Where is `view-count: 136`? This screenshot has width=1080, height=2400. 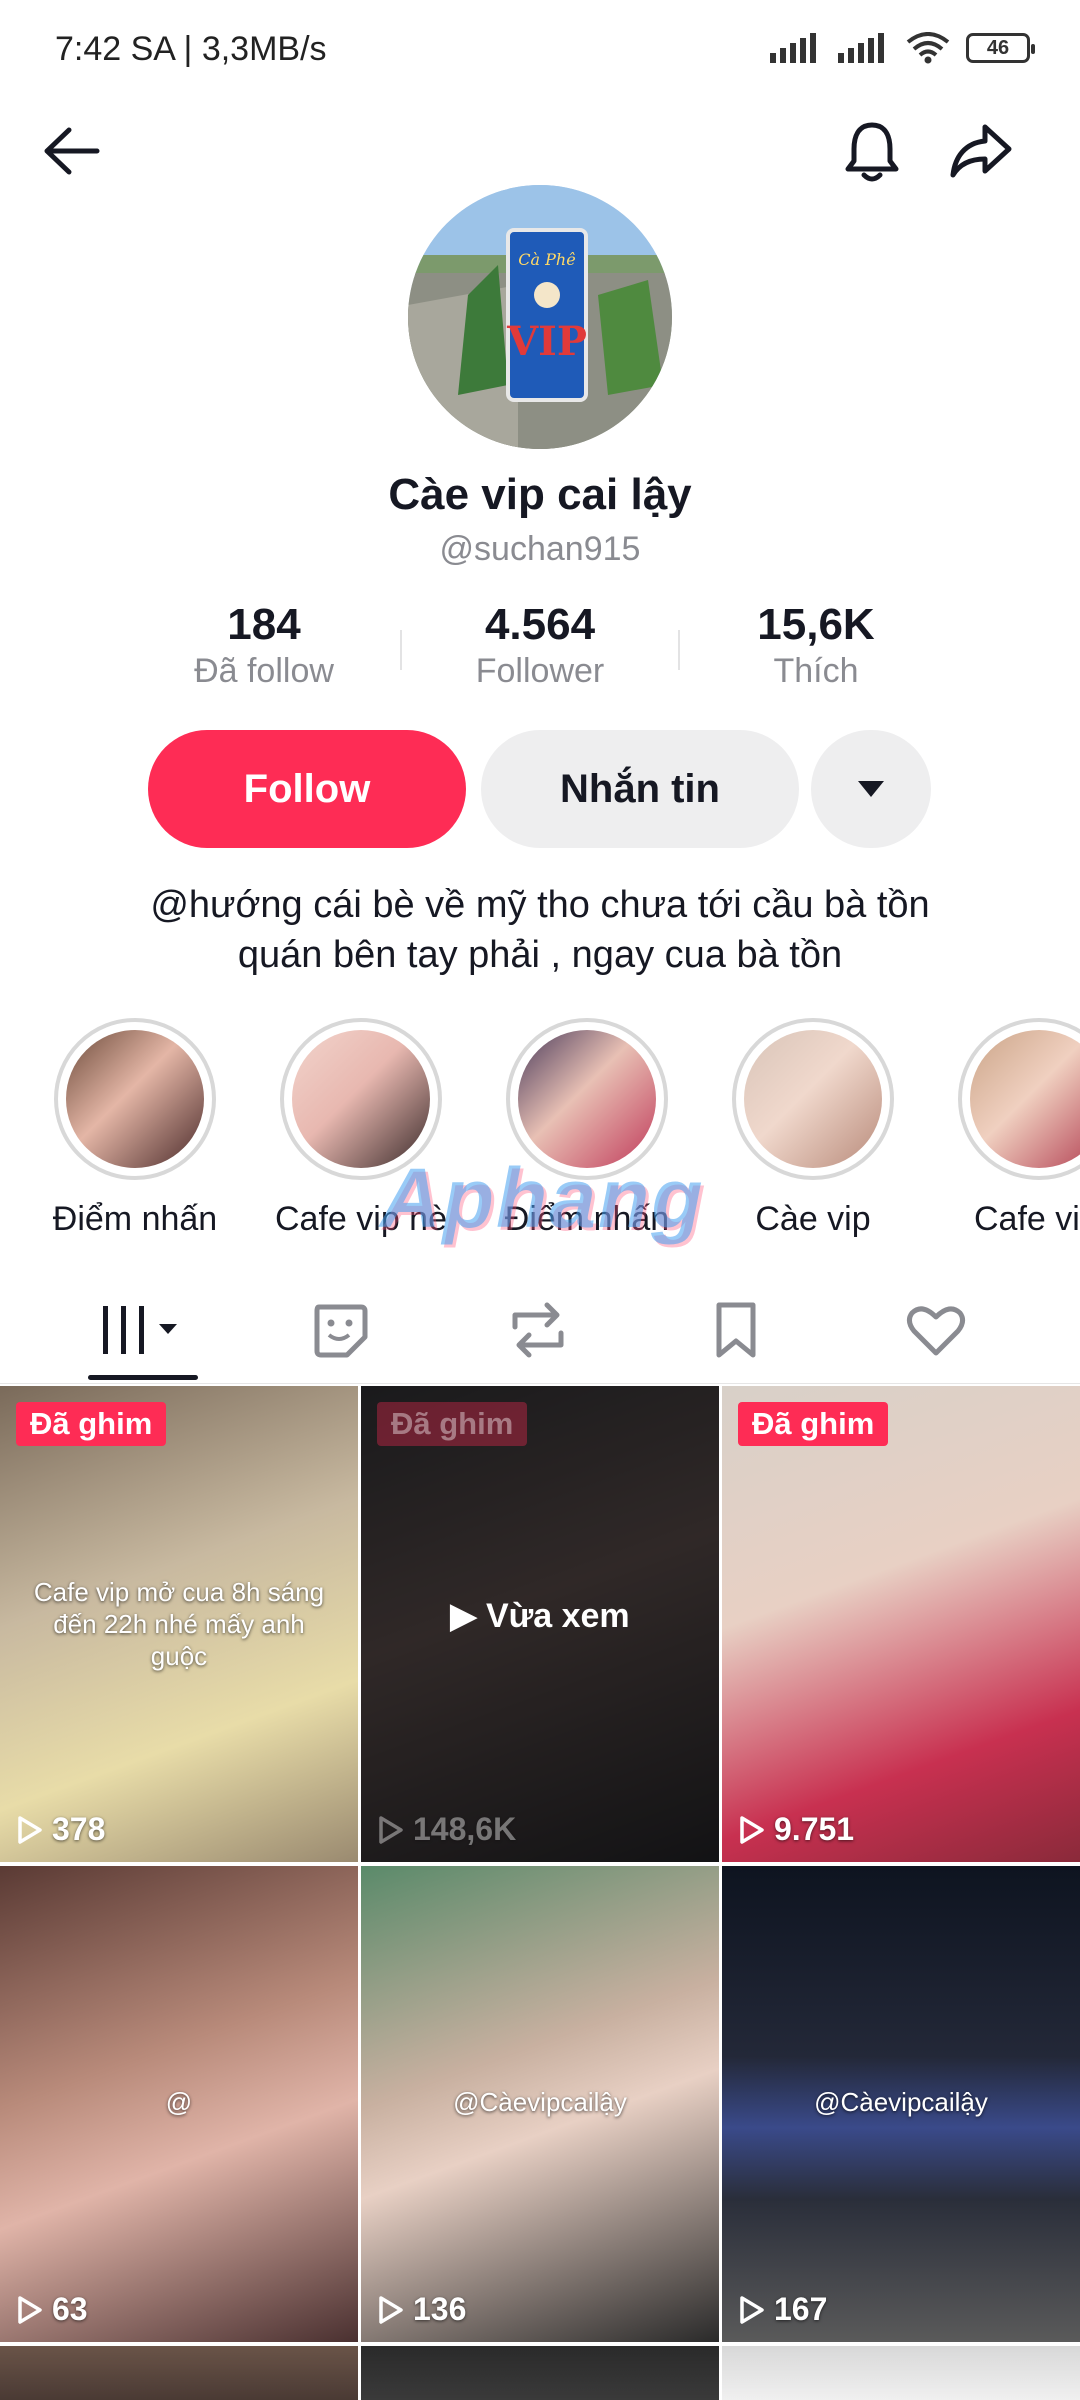 view-count: 136 is located at coordinates (420, 2309).